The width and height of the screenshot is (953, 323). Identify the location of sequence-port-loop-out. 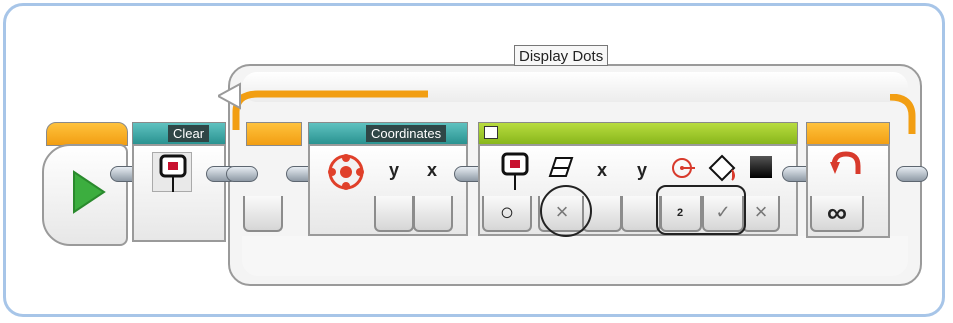
(912, 174).